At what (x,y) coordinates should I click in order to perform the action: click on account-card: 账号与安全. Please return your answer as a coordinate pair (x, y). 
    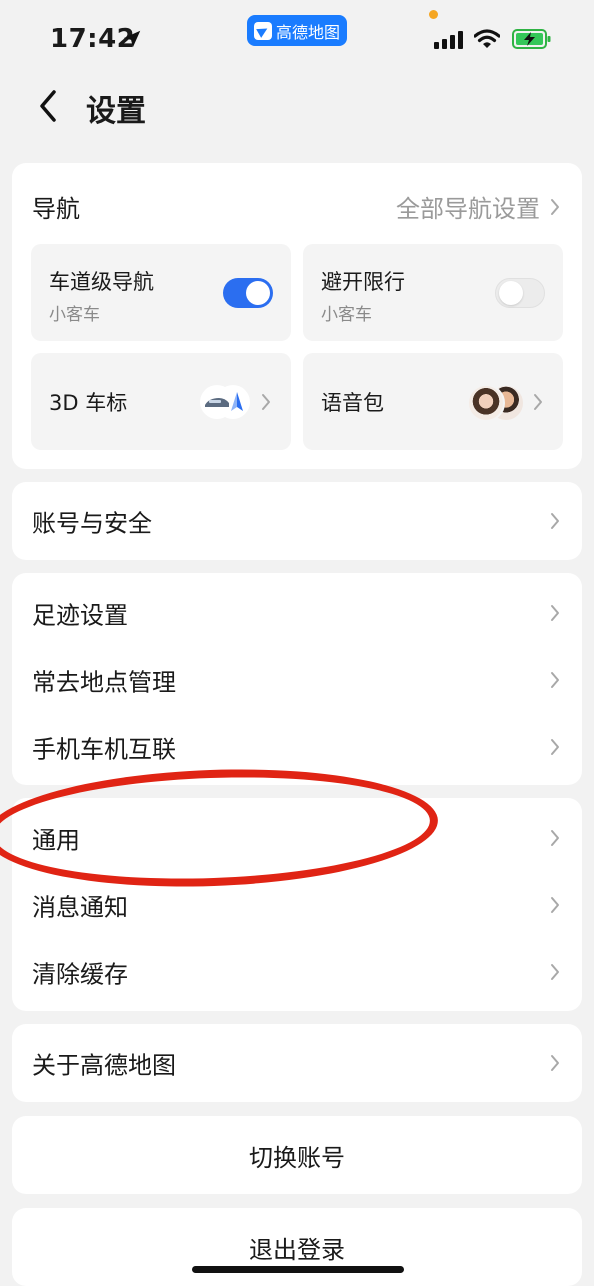
    Looking at the image, I should click on (297, 521).